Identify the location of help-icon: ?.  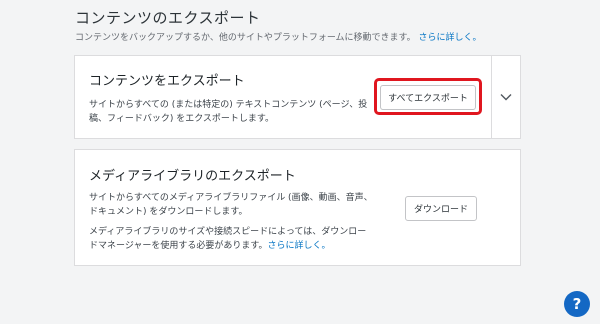
(577, 304).